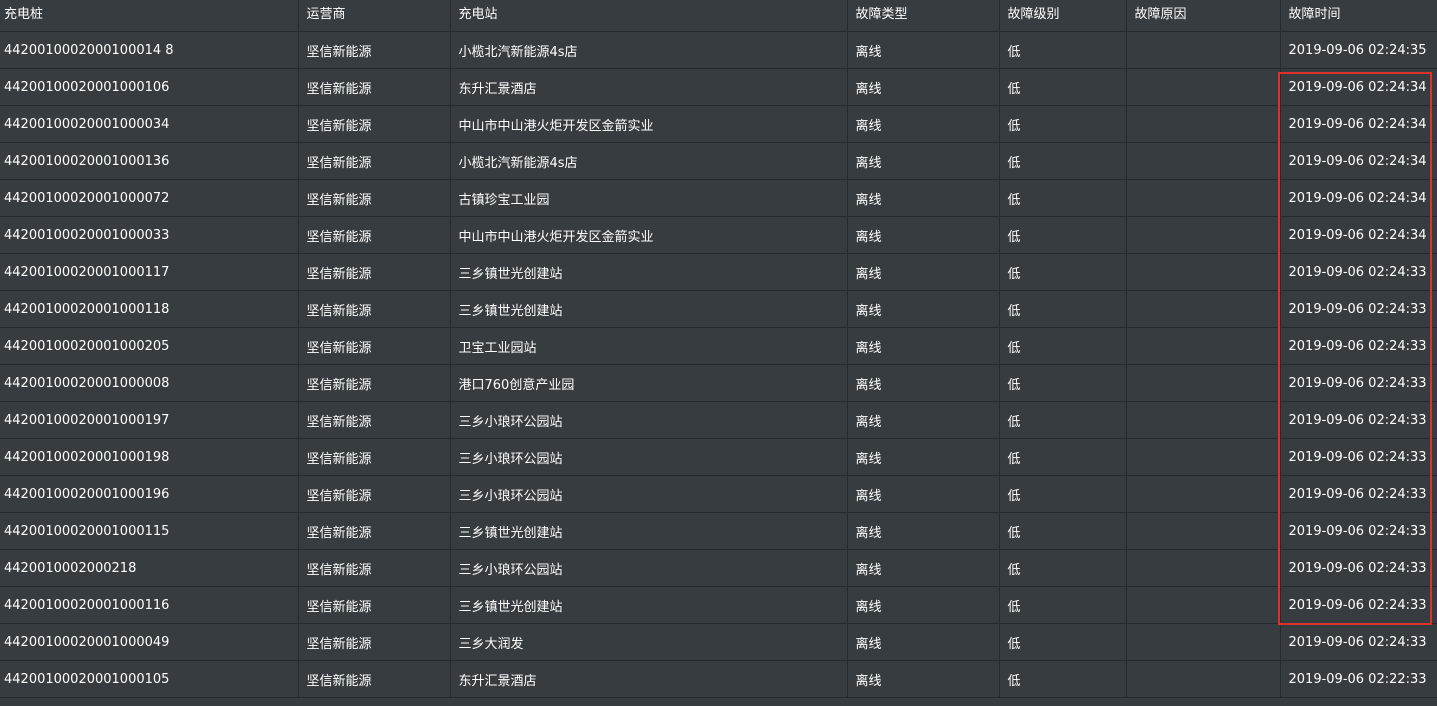 The width and height of the screenshot is (1437, 706). I want to click on cell-station: 古镇珍宝工业园, so click(649, 198).